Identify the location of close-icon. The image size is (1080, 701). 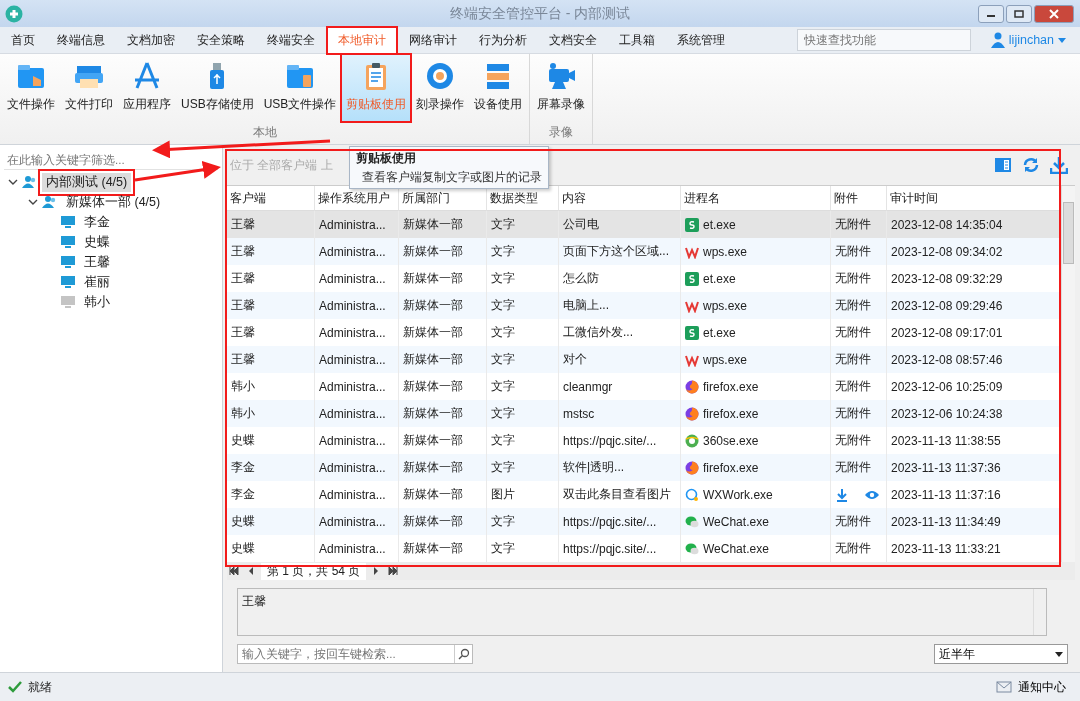
(1054, 13).